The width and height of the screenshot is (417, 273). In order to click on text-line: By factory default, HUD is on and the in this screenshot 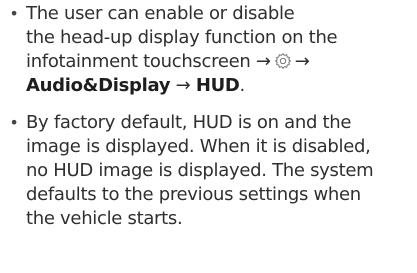, I will do `click(189, 122)`.